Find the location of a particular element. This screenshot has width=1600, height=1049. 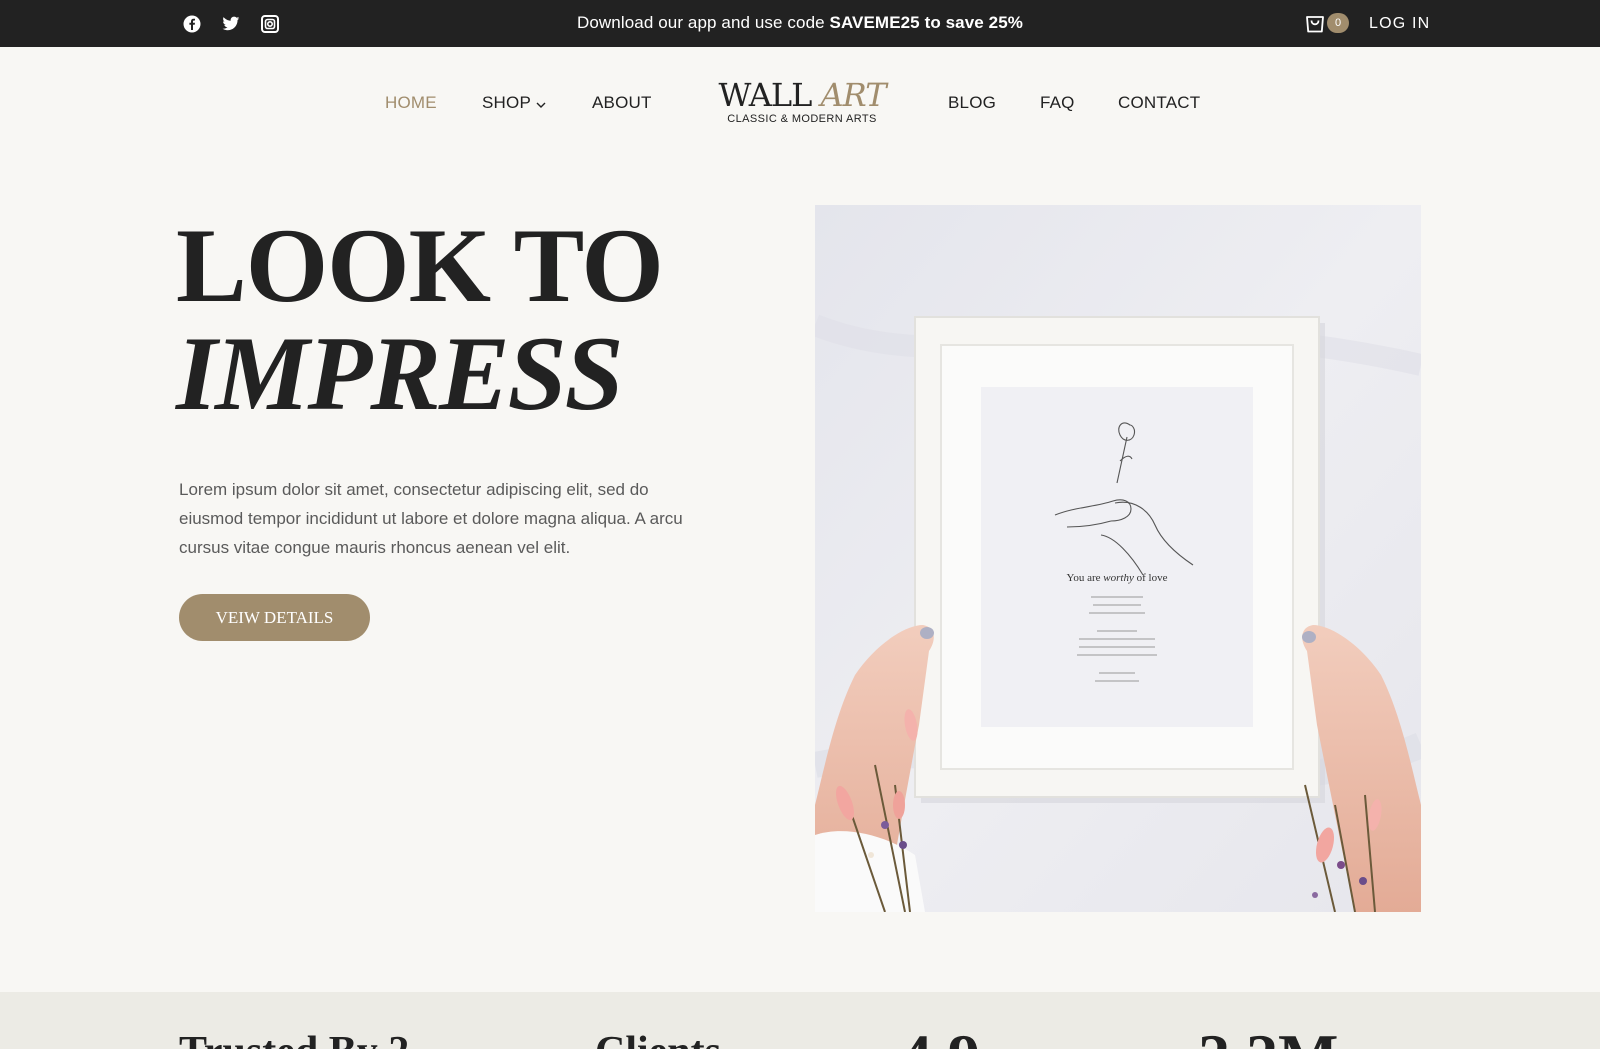

nav-blog: BLOG is located at coordinates (972, 103).